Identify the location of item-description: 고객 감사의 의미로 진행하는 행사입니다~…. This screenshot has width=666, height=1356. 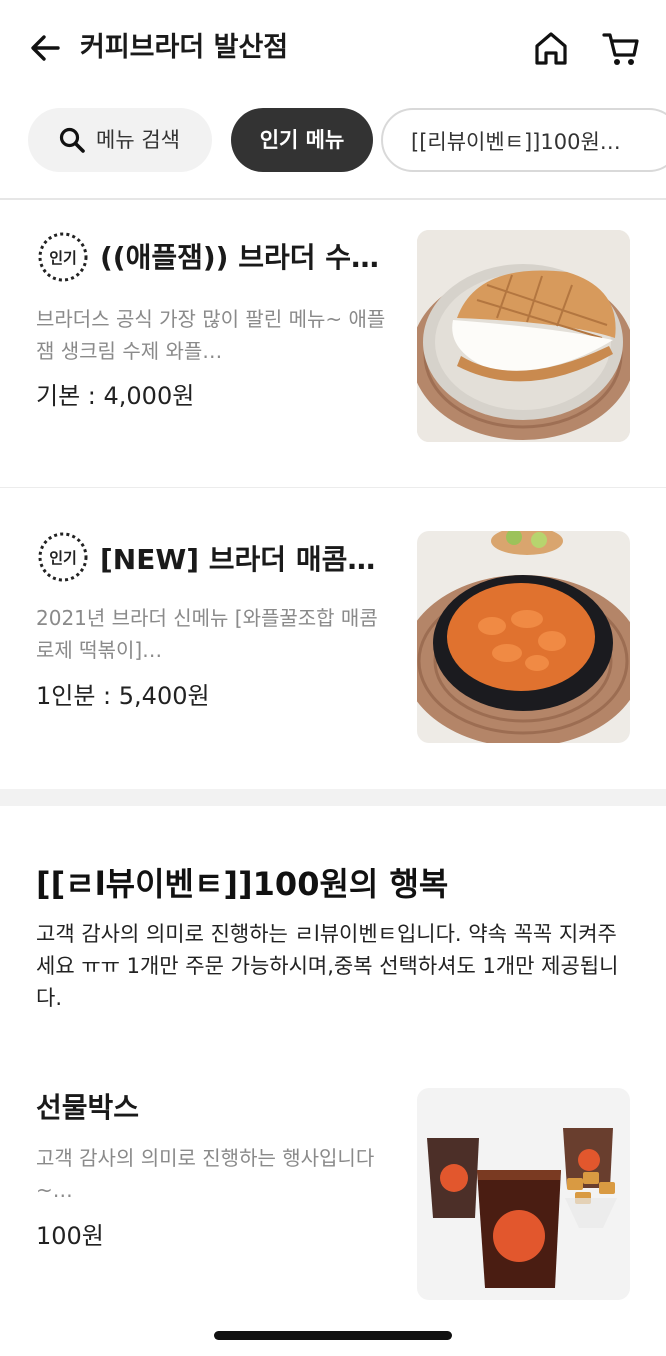
(205, 1174).